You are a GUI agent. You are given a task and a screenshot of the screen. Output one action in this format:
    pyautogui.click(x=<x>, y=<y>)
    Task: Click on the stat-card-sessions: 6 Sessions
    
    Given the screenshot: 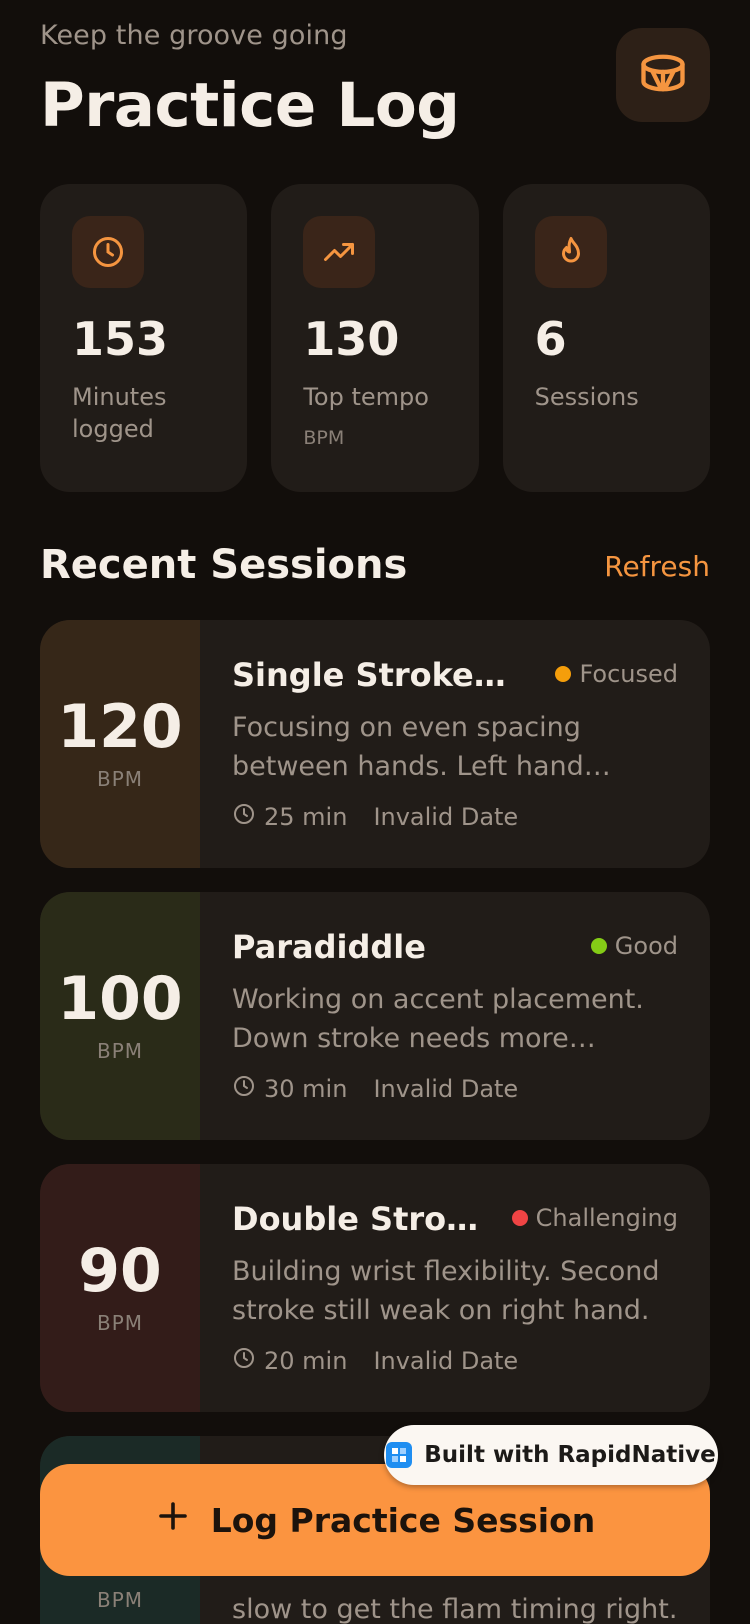 What is the action you would take?
    pyautogui.click(x=606, y=338)
    